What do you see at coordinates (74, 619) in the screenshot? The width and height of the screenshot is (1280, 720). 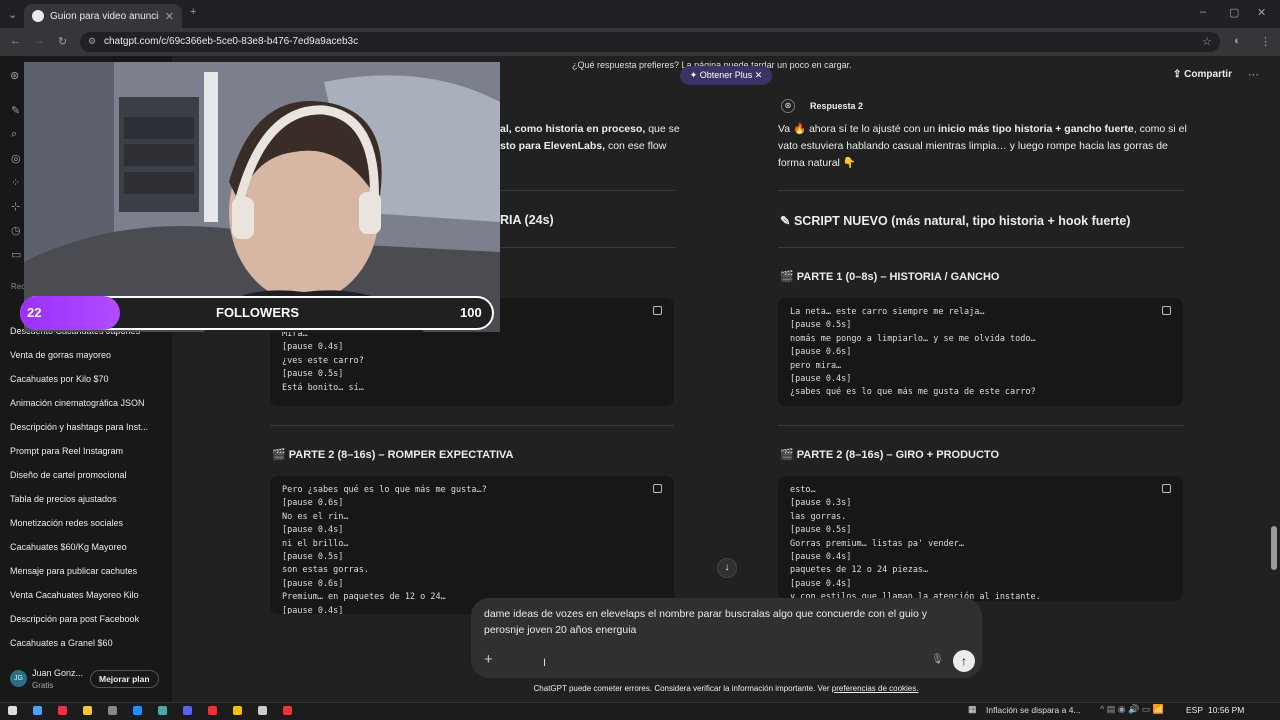 I see `sidebar-chat-item: Descripción para post Facebook` at bounding box center [74, 619].